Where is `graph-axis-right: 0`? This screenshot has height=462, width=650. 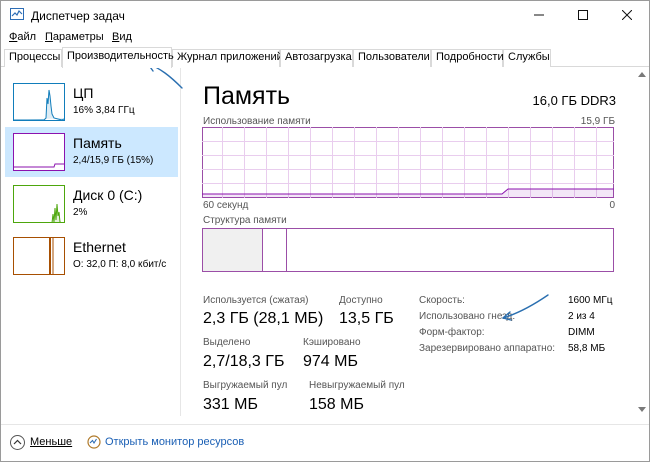
graph-axis-right: 0 is located at coordinates (612, 205).